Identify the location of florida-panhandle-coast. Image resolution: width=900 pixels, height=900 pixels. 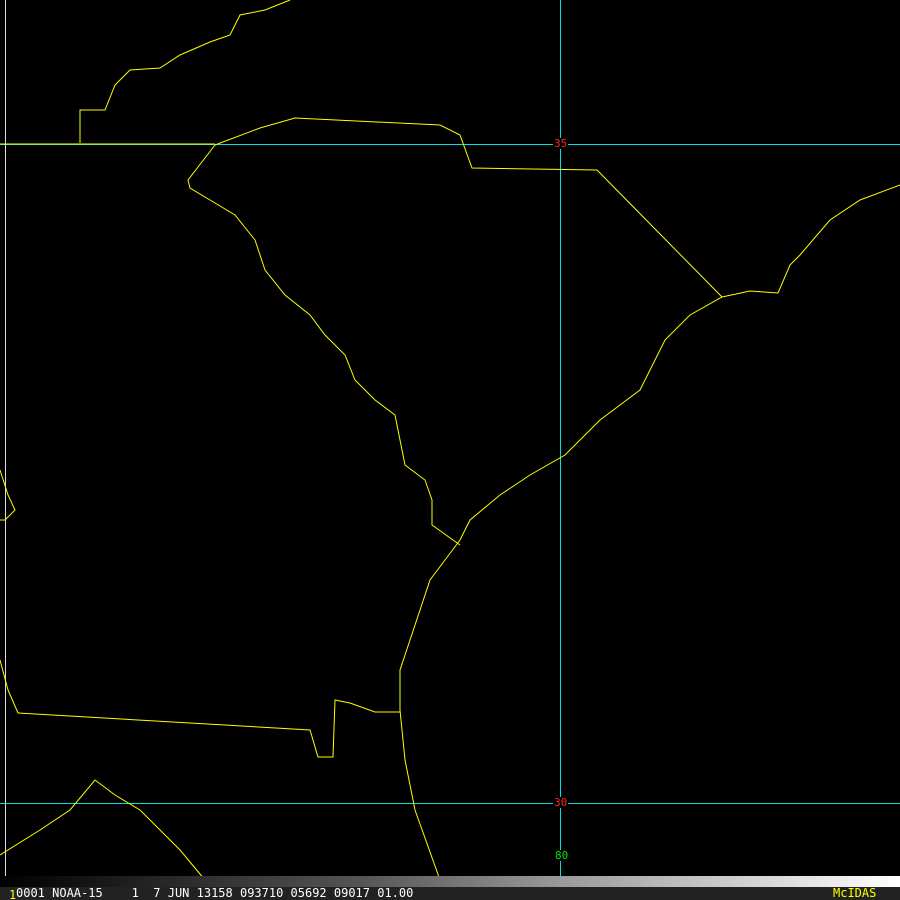
(103, 830).